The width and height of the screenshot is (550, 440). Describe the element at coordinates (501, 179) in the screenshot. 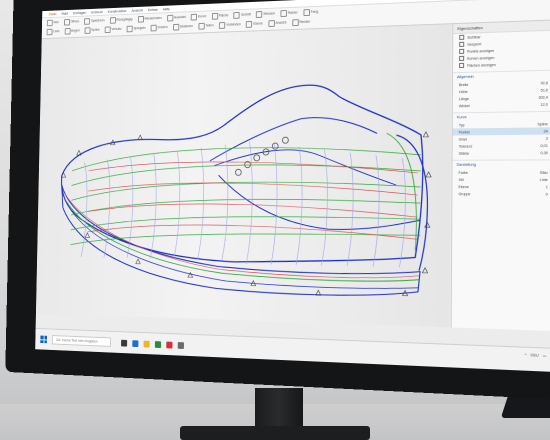

I see `property-row: Stil Linie` at that location.